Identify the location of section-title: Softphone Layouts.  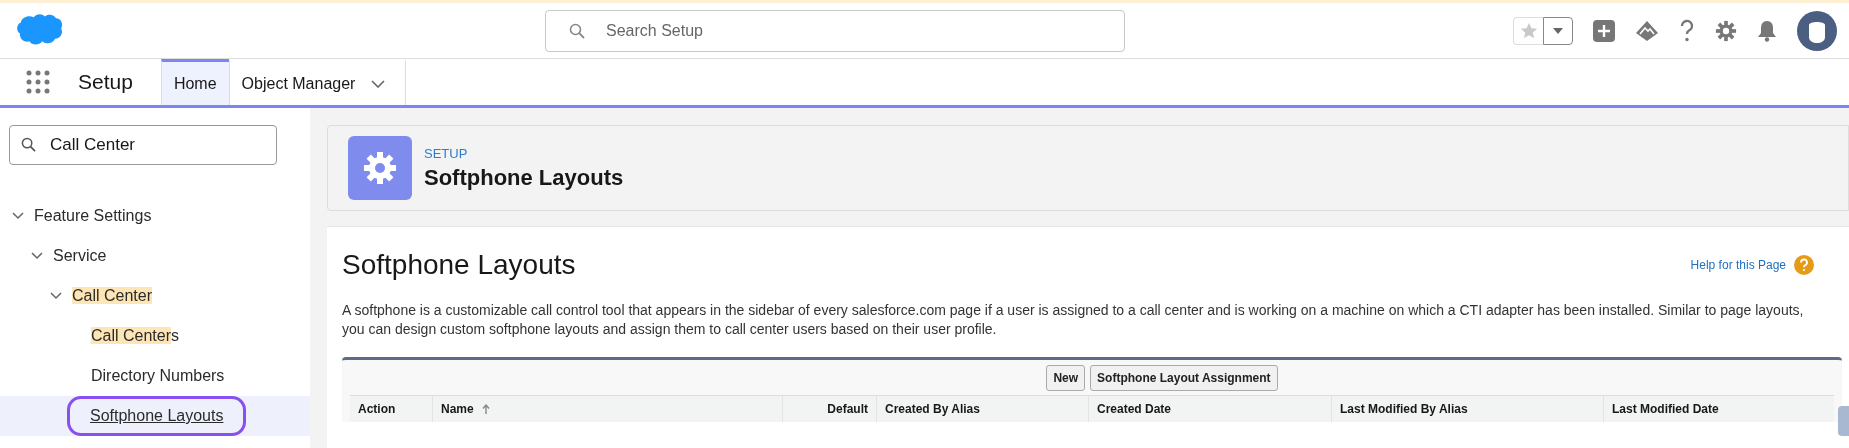
(459, 265).